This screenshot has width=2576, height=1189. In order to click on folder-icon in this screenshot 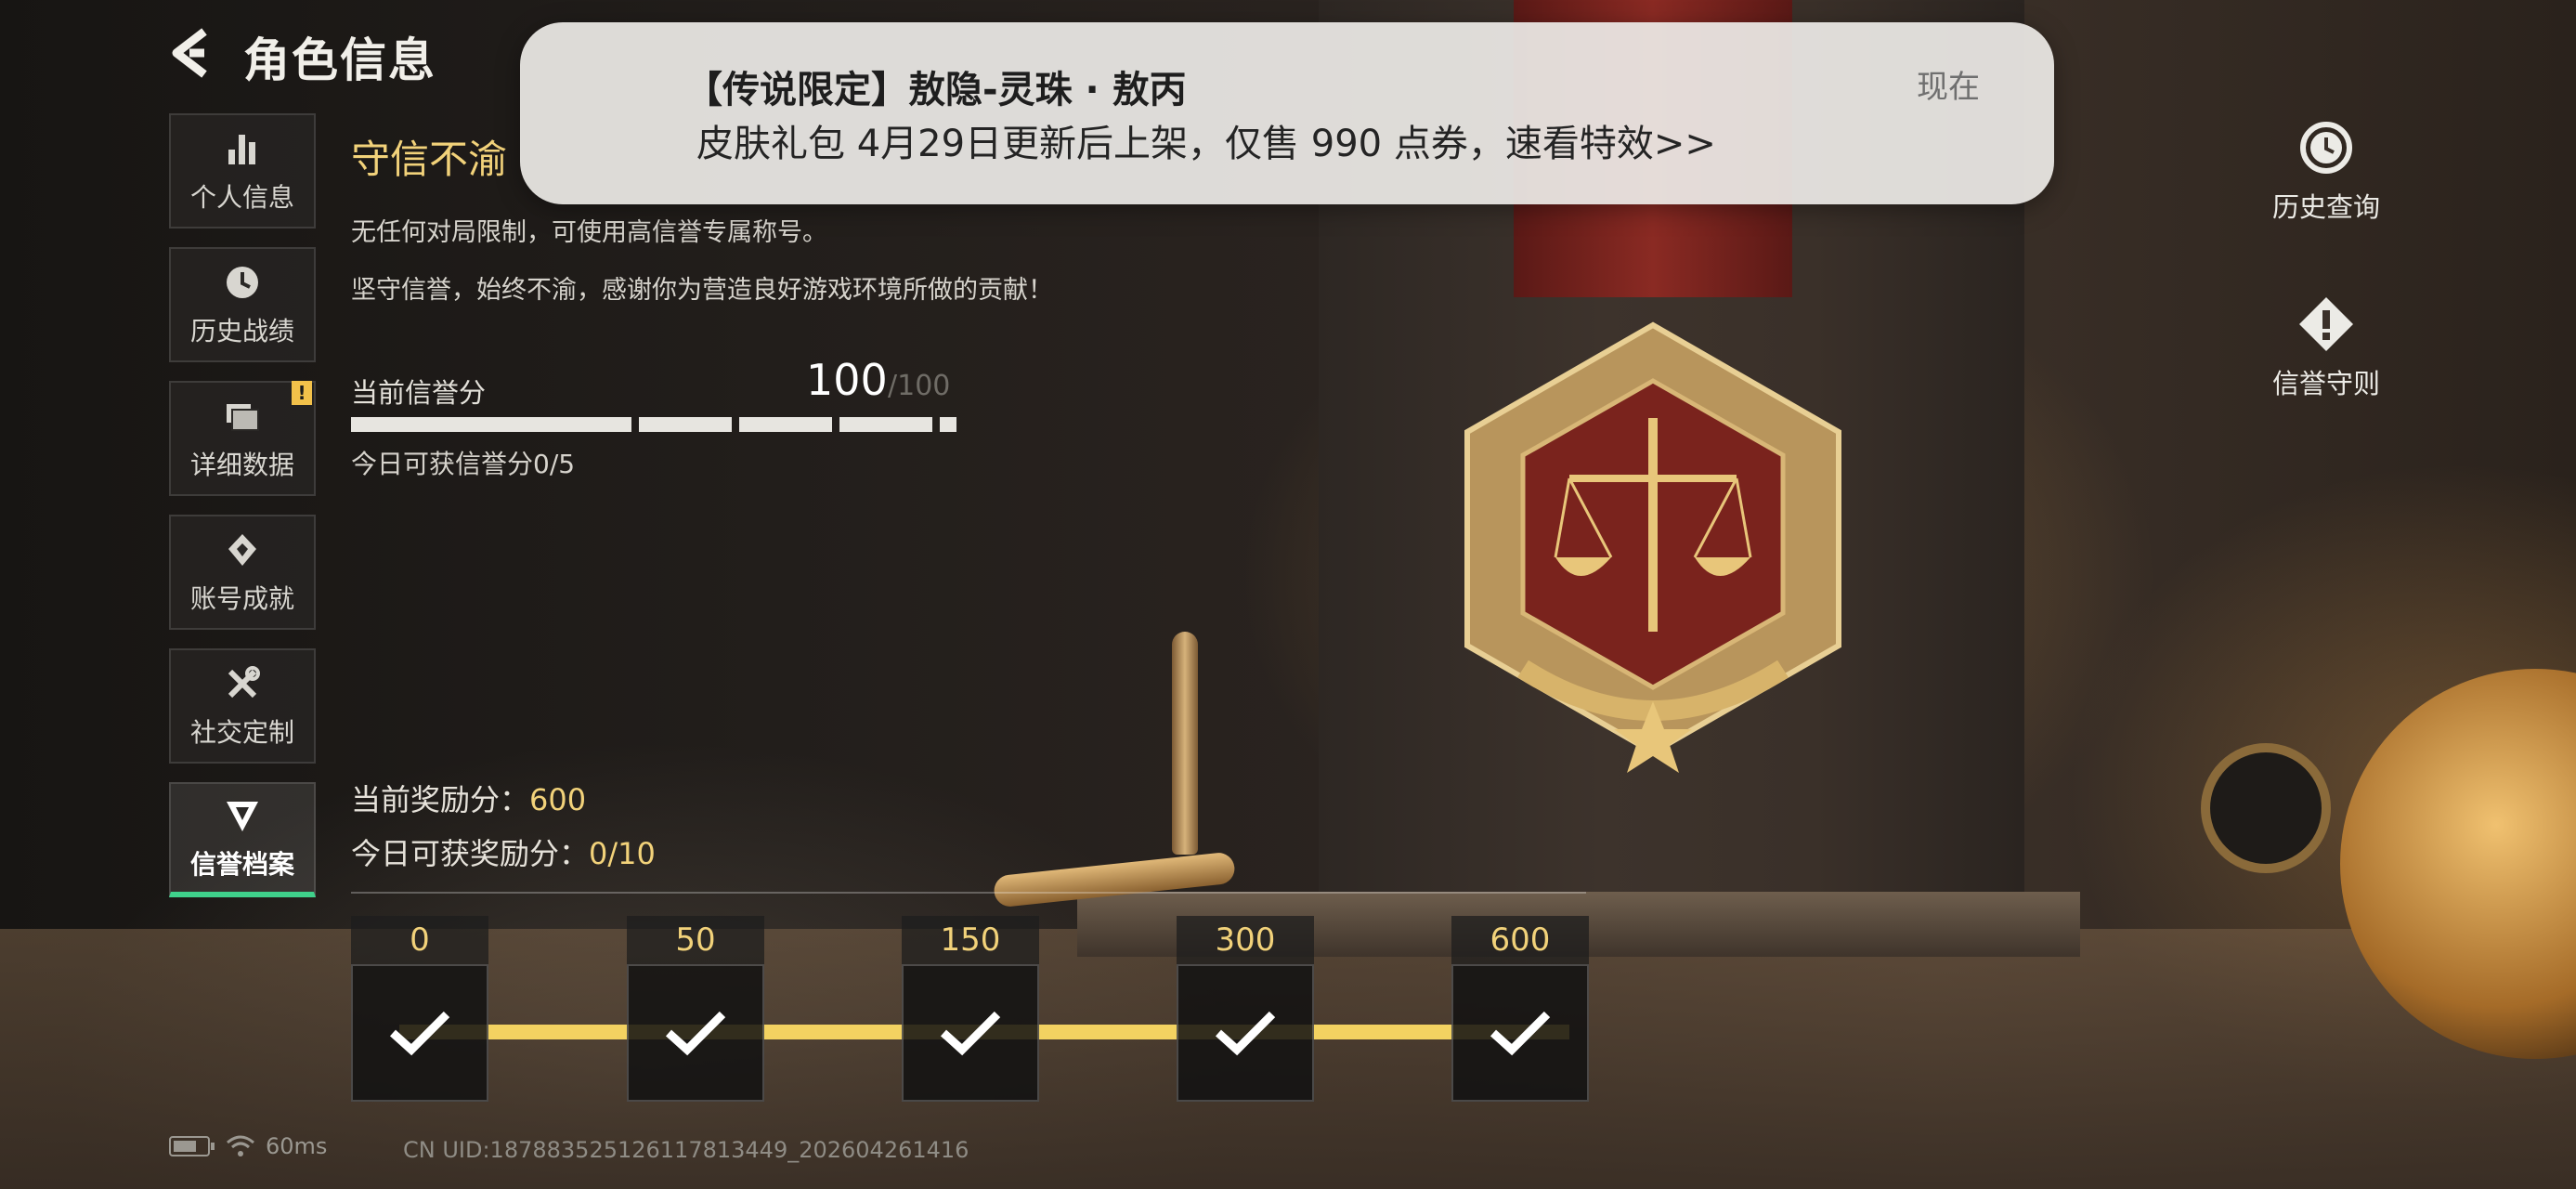, I will do `click(243, 417)`.